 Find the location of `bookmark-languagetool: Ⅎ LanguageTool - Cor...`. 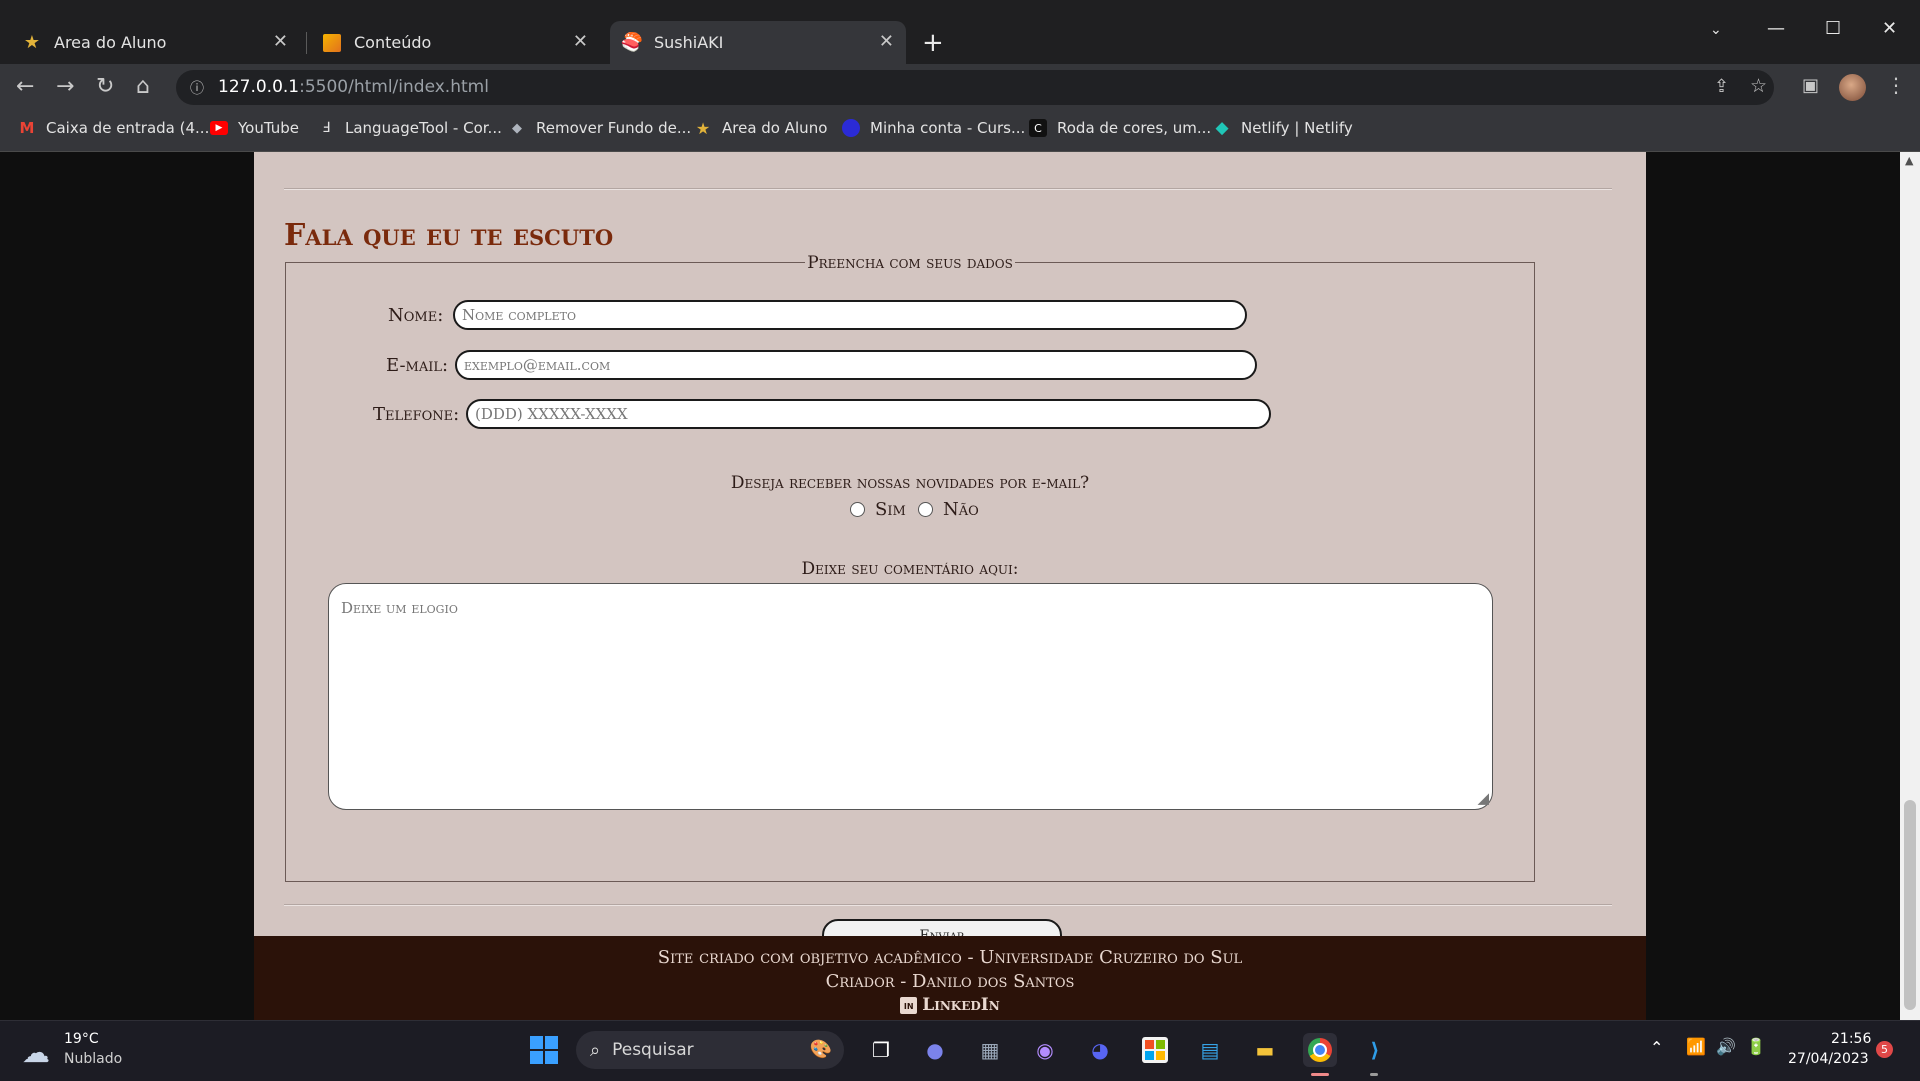

bookmark-languagetool: Ⅎ LanguageTool - Cor... is located at coordinates (409, 128).